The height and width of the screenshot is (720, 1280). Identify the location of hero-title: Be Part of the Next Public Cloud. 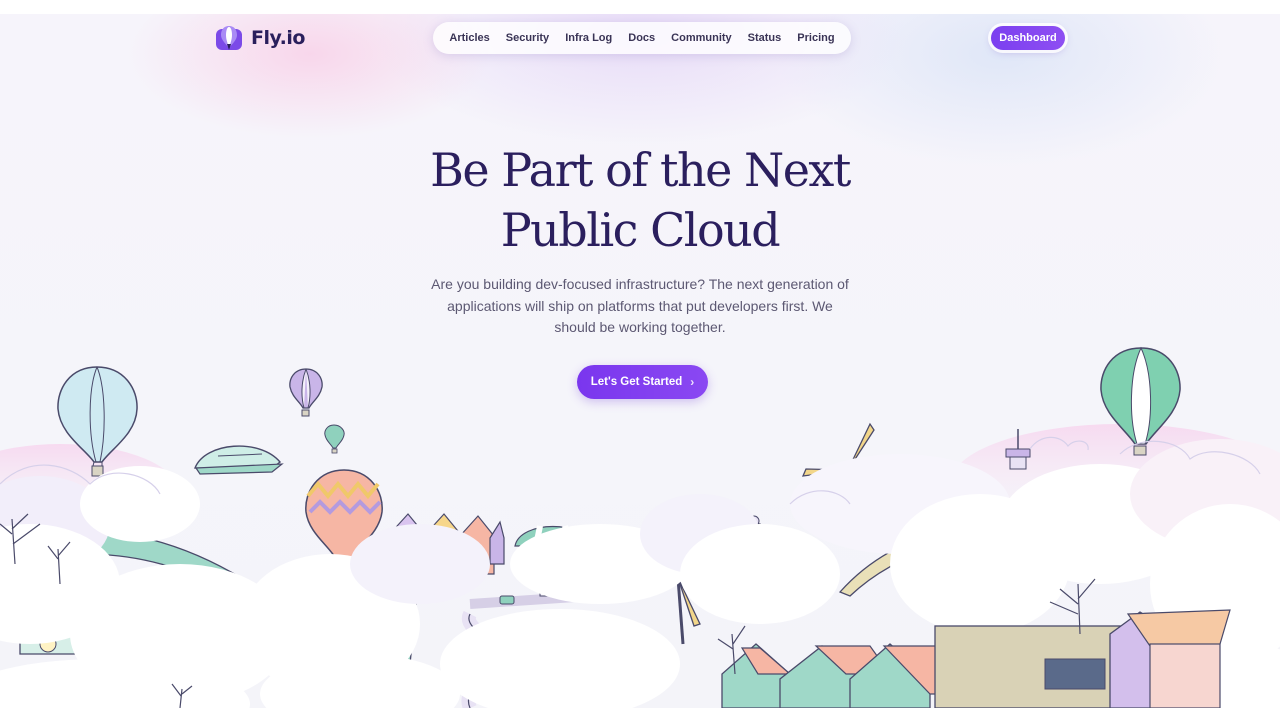
(640, 200).